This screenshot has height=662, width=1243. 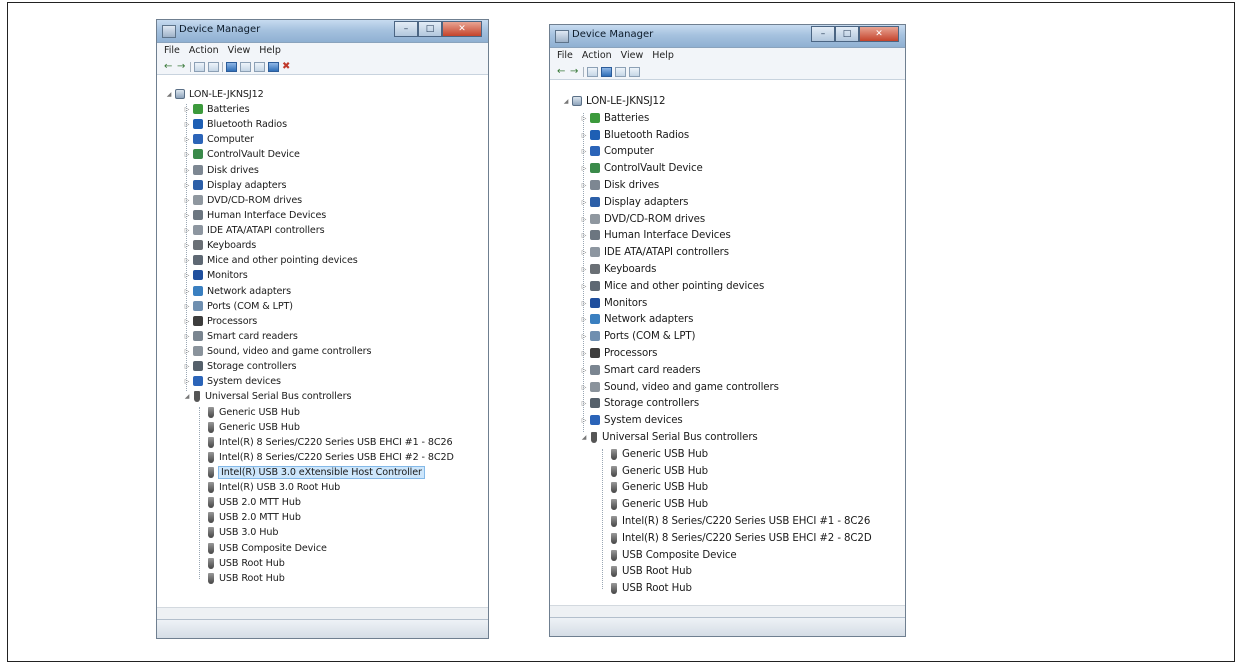 I want to click on tree-category-monitors: ▷ Monitors, so click(x=215, y=275).